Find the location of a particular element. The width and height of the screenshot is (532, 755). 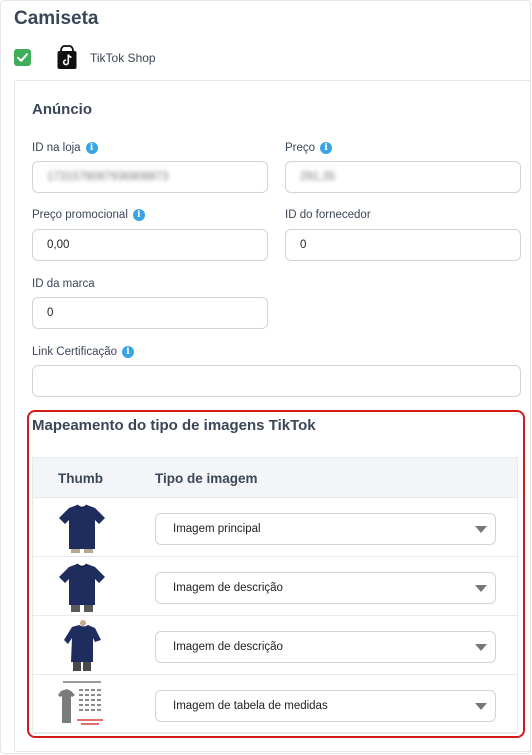

price-label-text: Preço is located at coordinates (300, 148).